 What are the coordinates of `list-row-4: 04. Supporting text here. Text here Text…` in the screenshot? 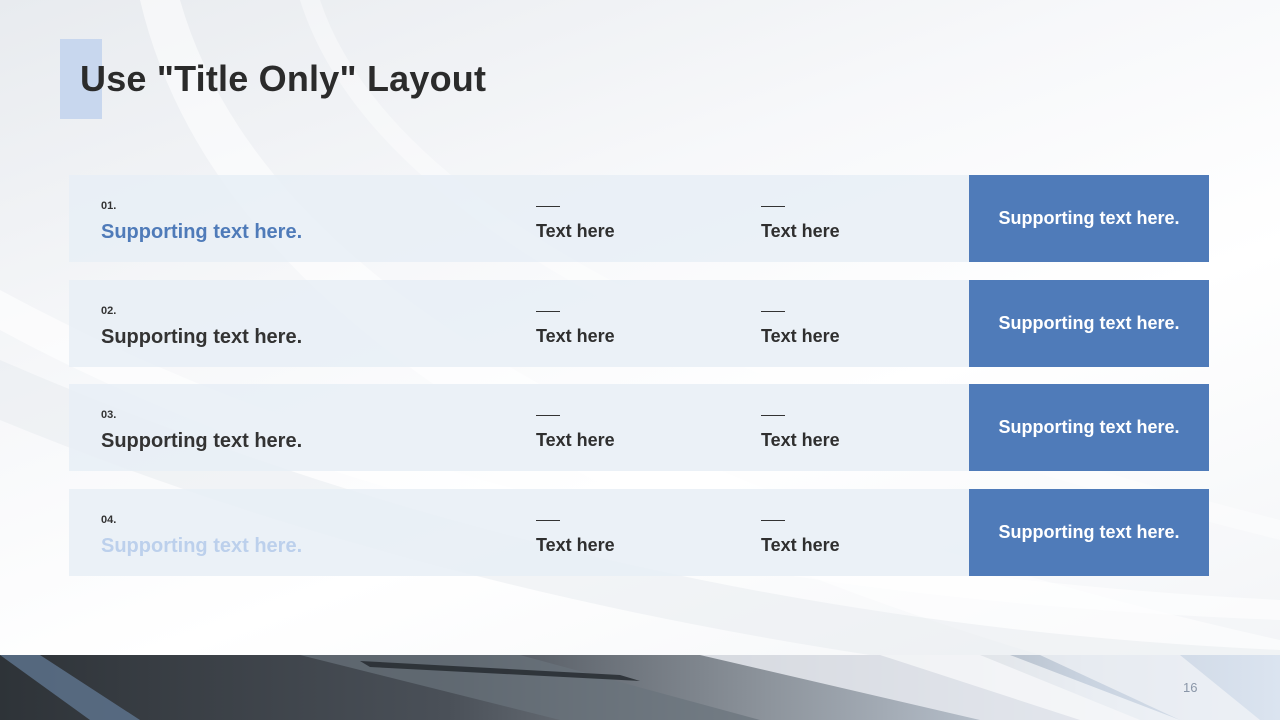 It's located at (639, 532).